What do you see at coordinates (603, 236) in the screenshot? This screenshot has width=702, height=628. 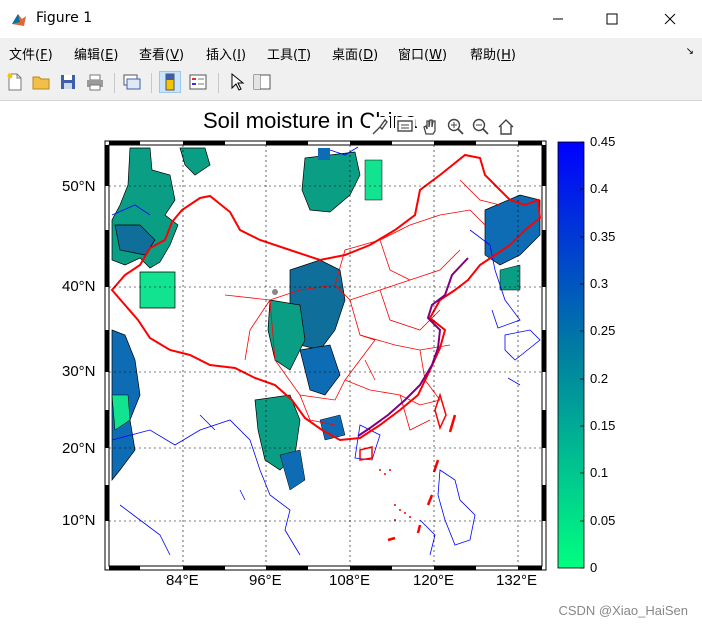 I see `colorbar-label: 0.35` at bounding box center [603, 236].